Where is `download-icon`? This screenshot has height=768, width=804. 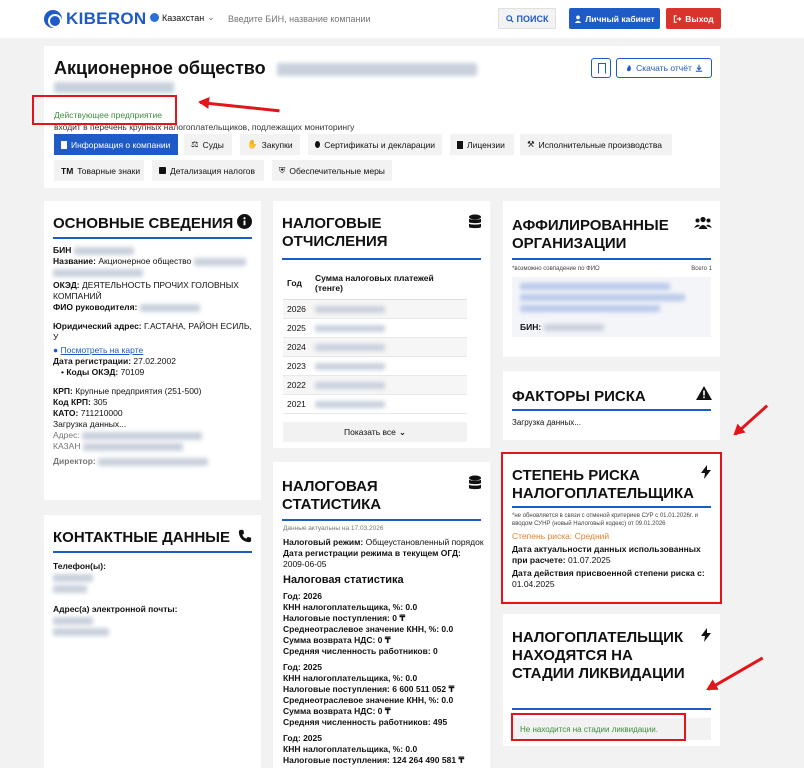
download-icon is located at coordinates (699, 68).